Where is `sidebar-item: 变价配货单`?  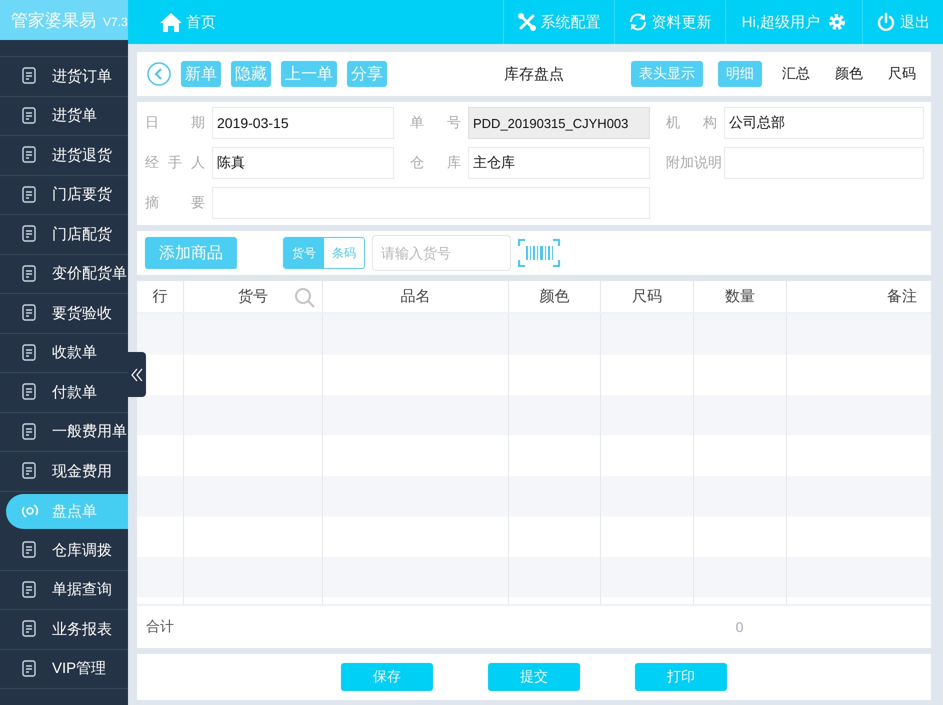 sidebar-item: 变价配货单 is located at coordinates (64, 274).